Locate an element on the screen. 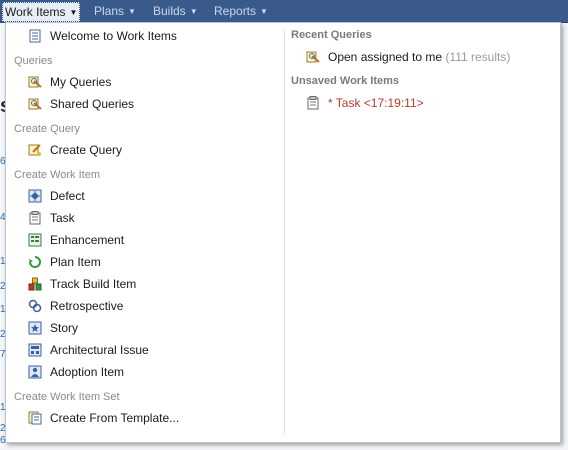 The image size is (568, 450). menu-item-label: My Queries is located at coordinates (81, 82).